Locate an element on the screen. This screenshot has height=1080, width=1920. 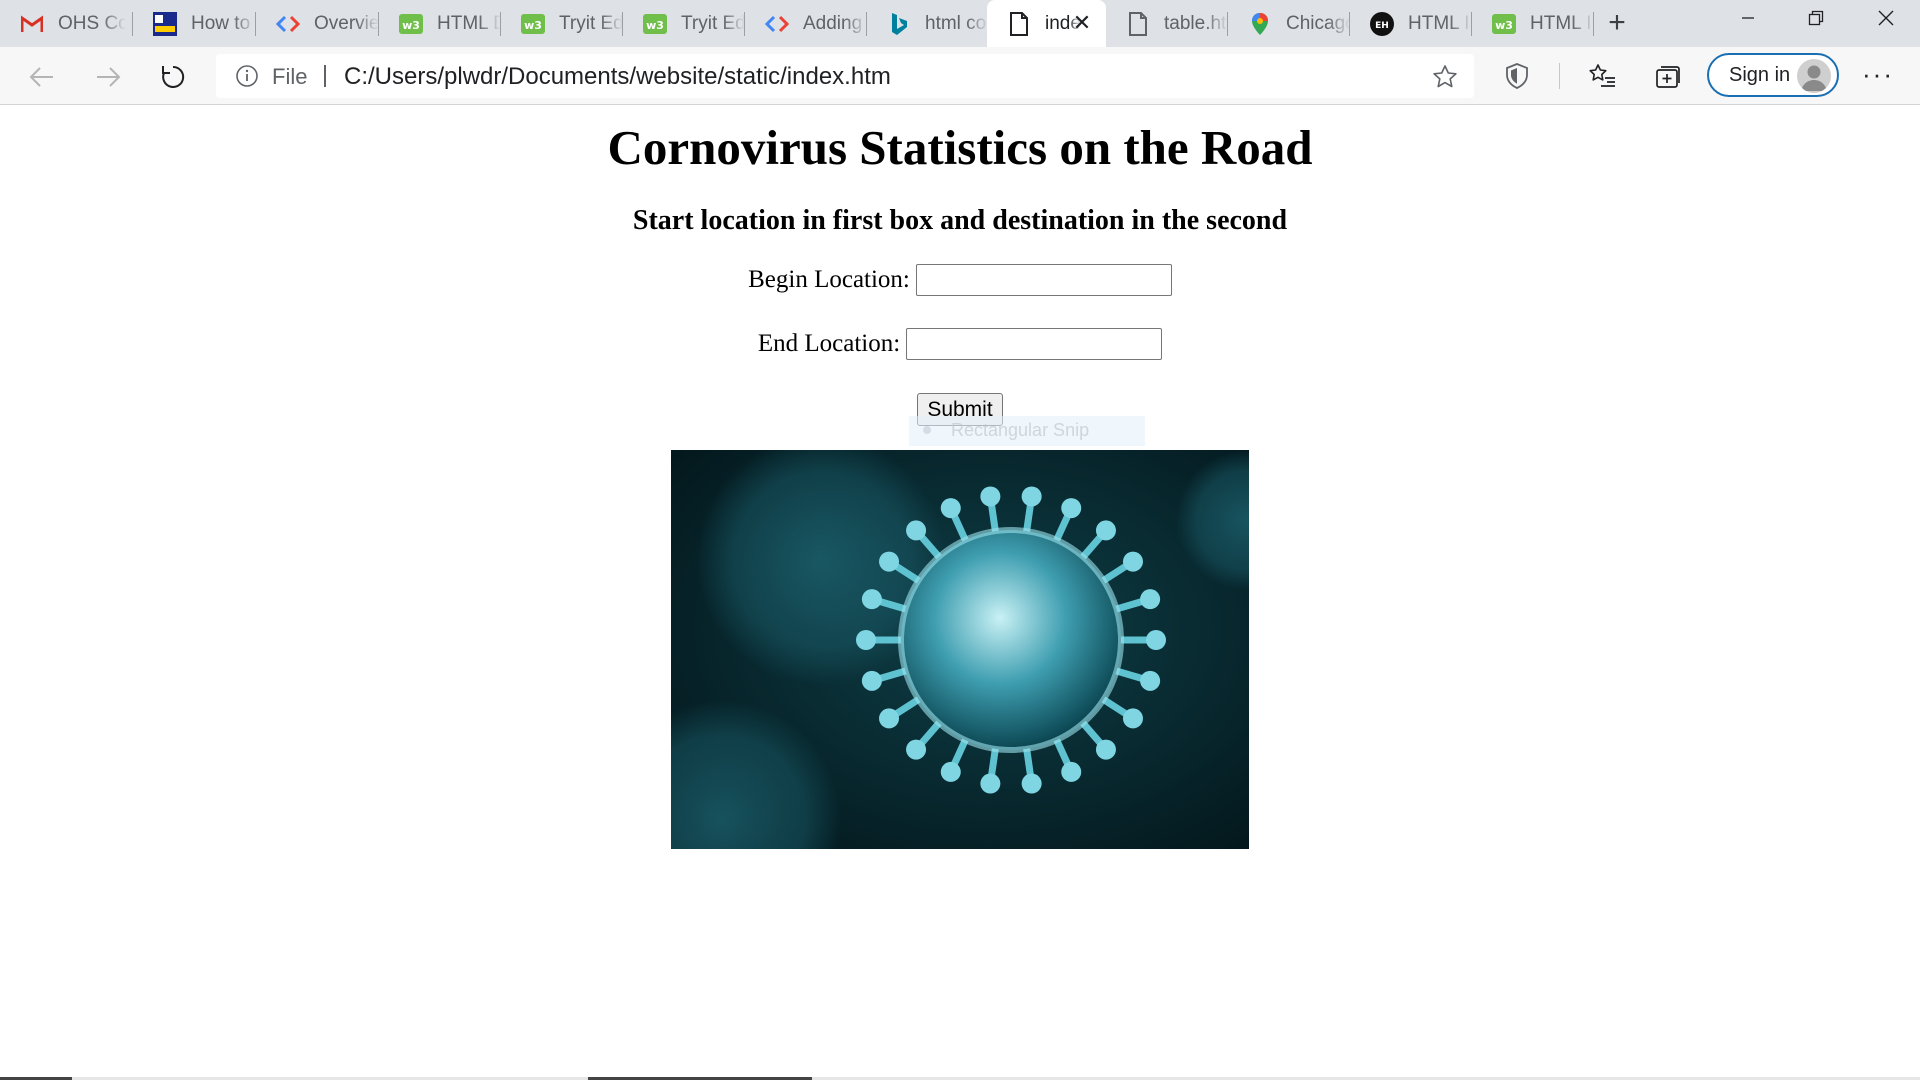
snip-overlay: Rectangular Snip is located at coordinates (1027, 431).